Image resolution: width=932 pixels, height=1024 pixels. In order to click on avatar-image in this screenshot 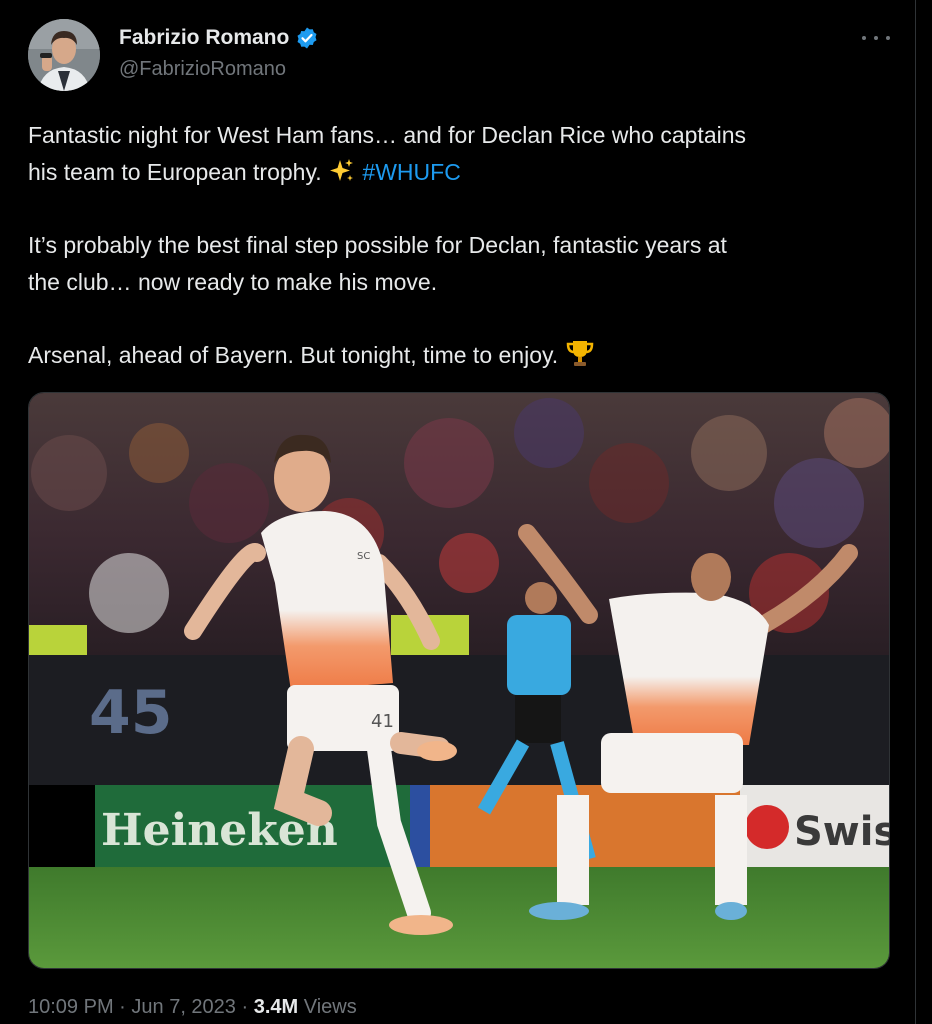, I will do `click(64, 55)`.